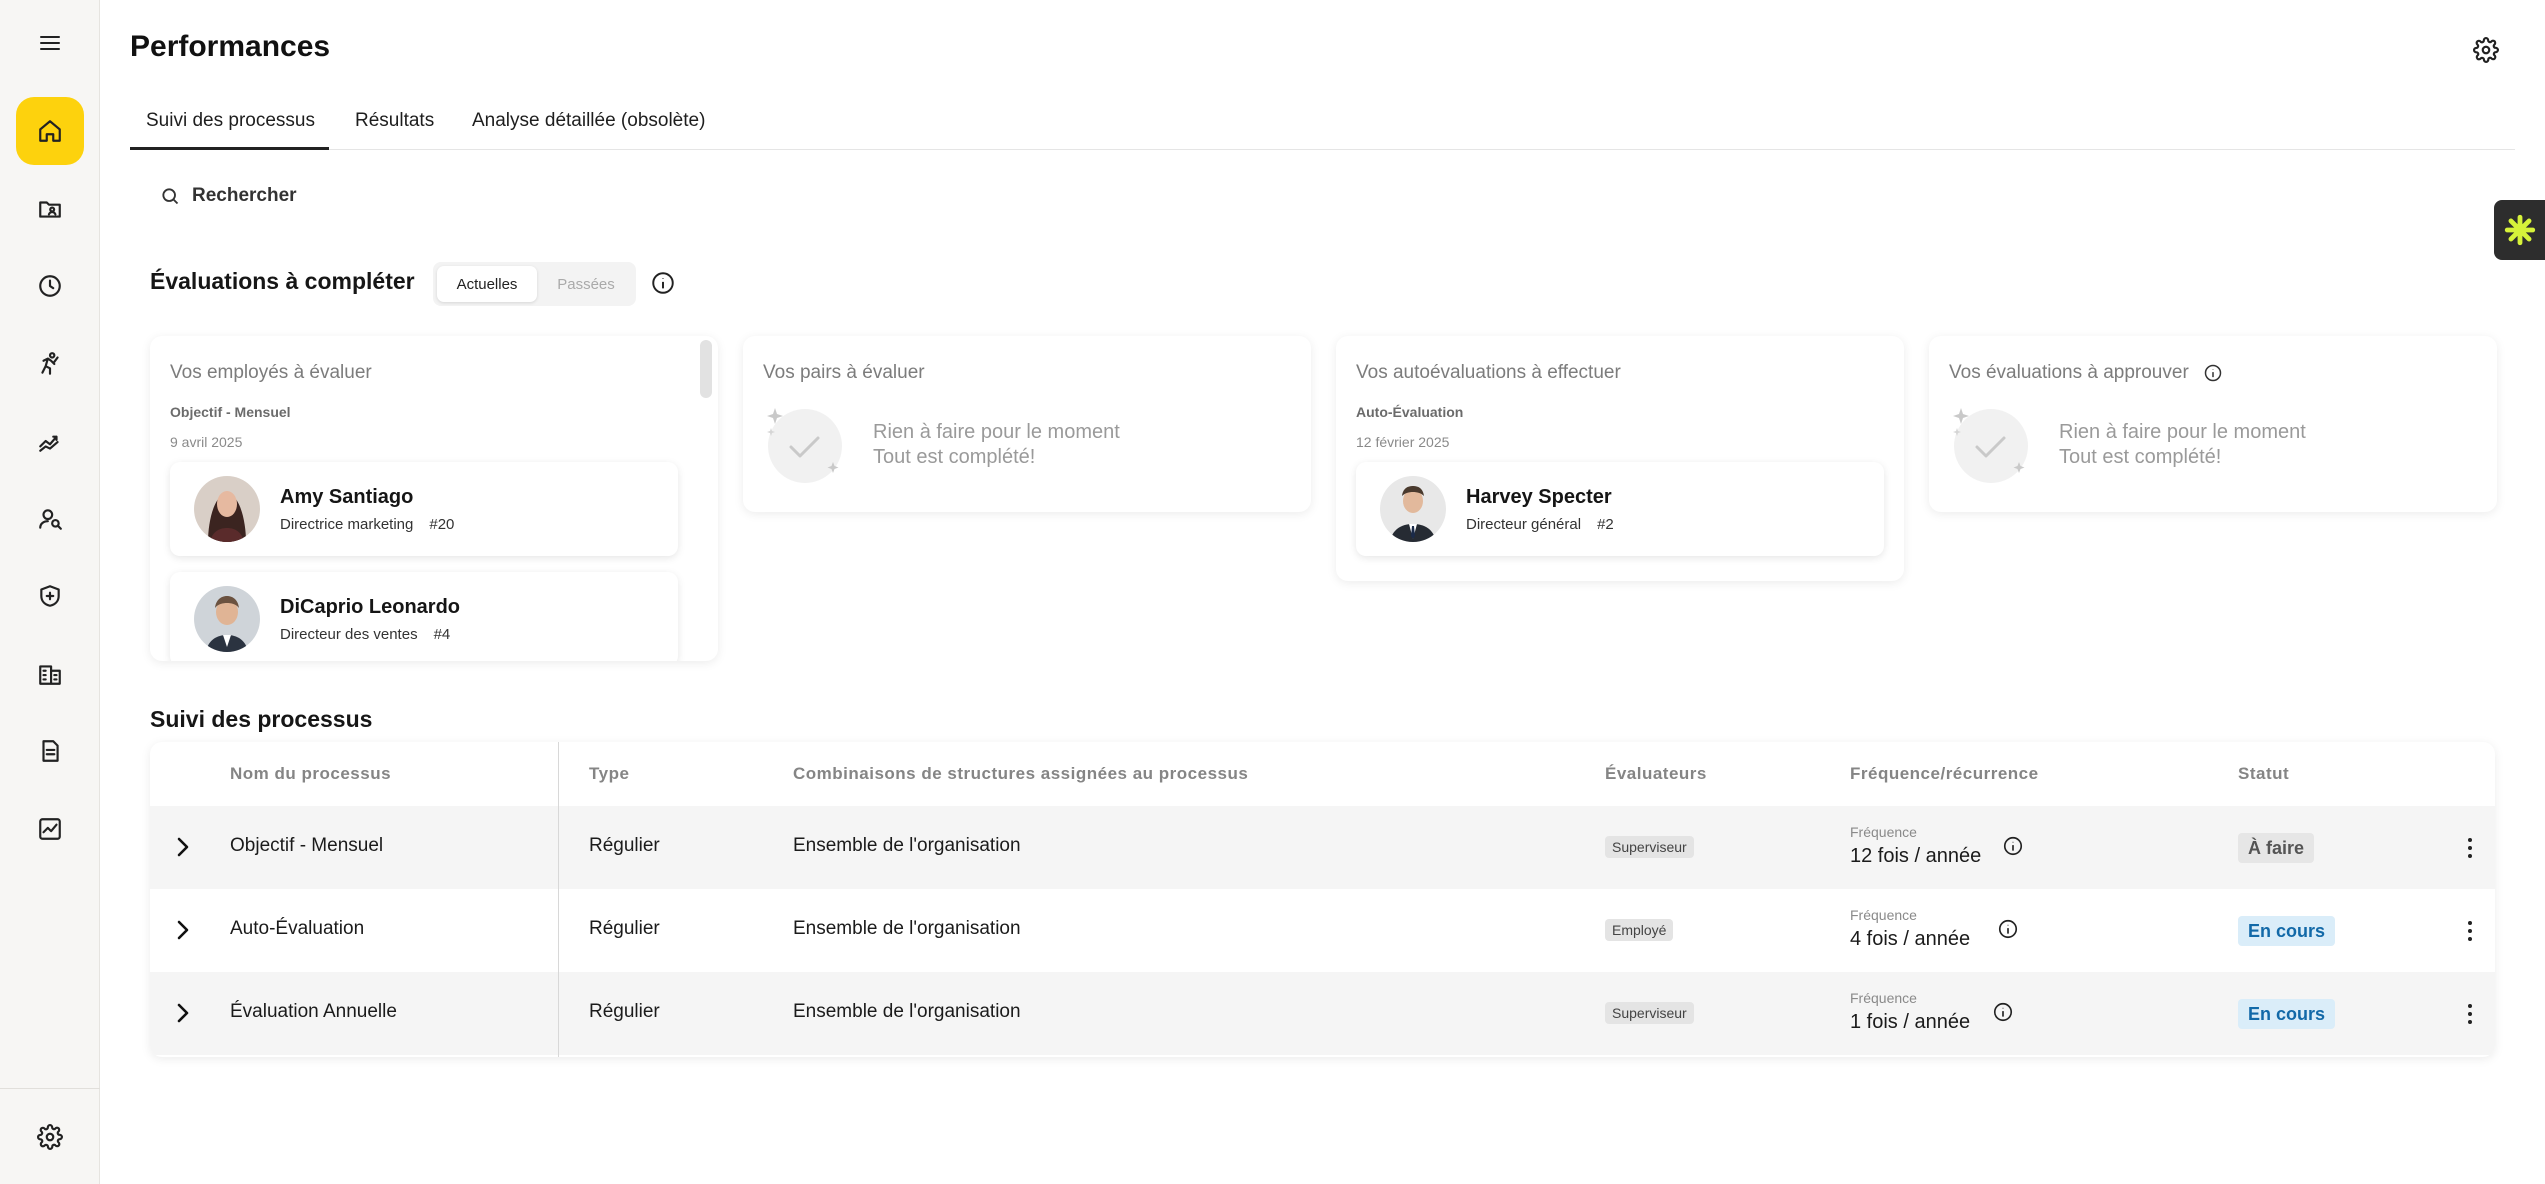 This screenshot has height=1184, width=2545. What do you see at coordinates (282, 281) in the screenshot?
I see `evaluations-title: Évaluations à compléter` at bounding box center [282, 281].